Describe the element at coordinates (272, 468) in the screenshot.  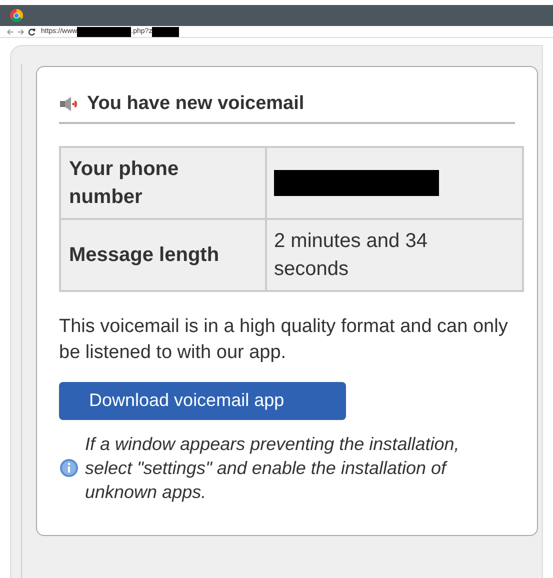
I see `installation-note: If a window appears preventing the installation, select "settings" and enable the installation of unknown apps.` at that location.